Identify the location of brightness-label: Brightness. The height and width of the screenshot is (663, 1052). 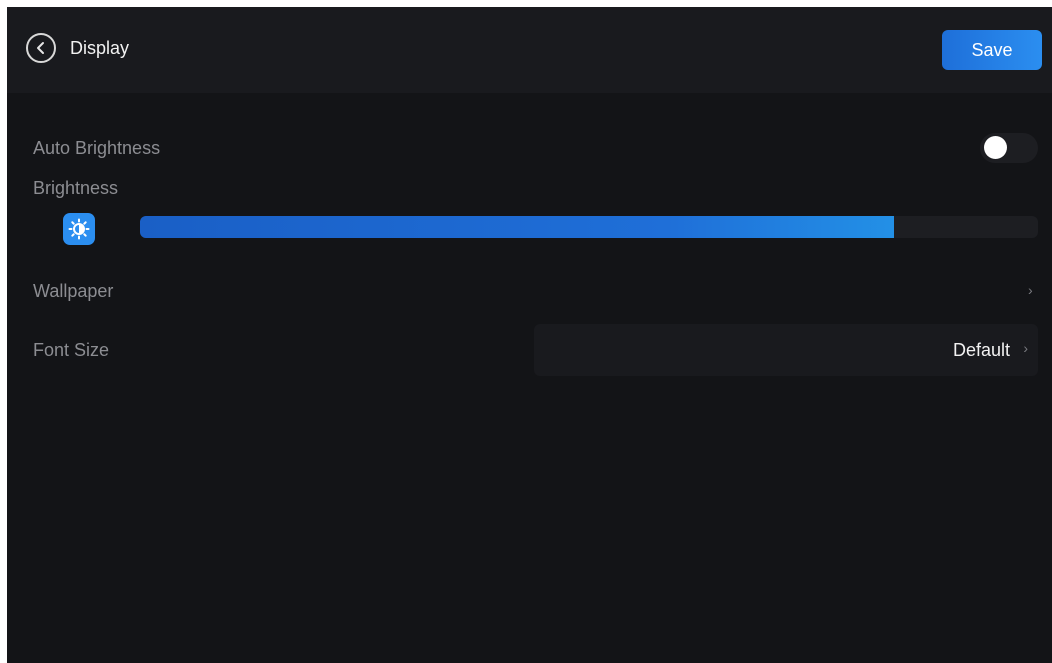
(76, 188).